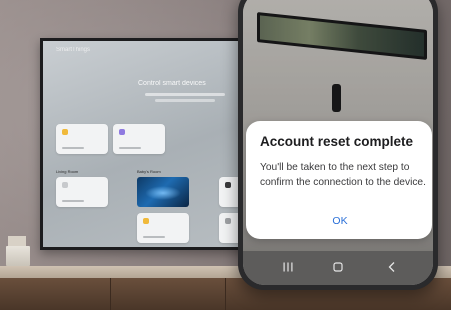  I want to click on recent-apps-icon, so click(288, 267).